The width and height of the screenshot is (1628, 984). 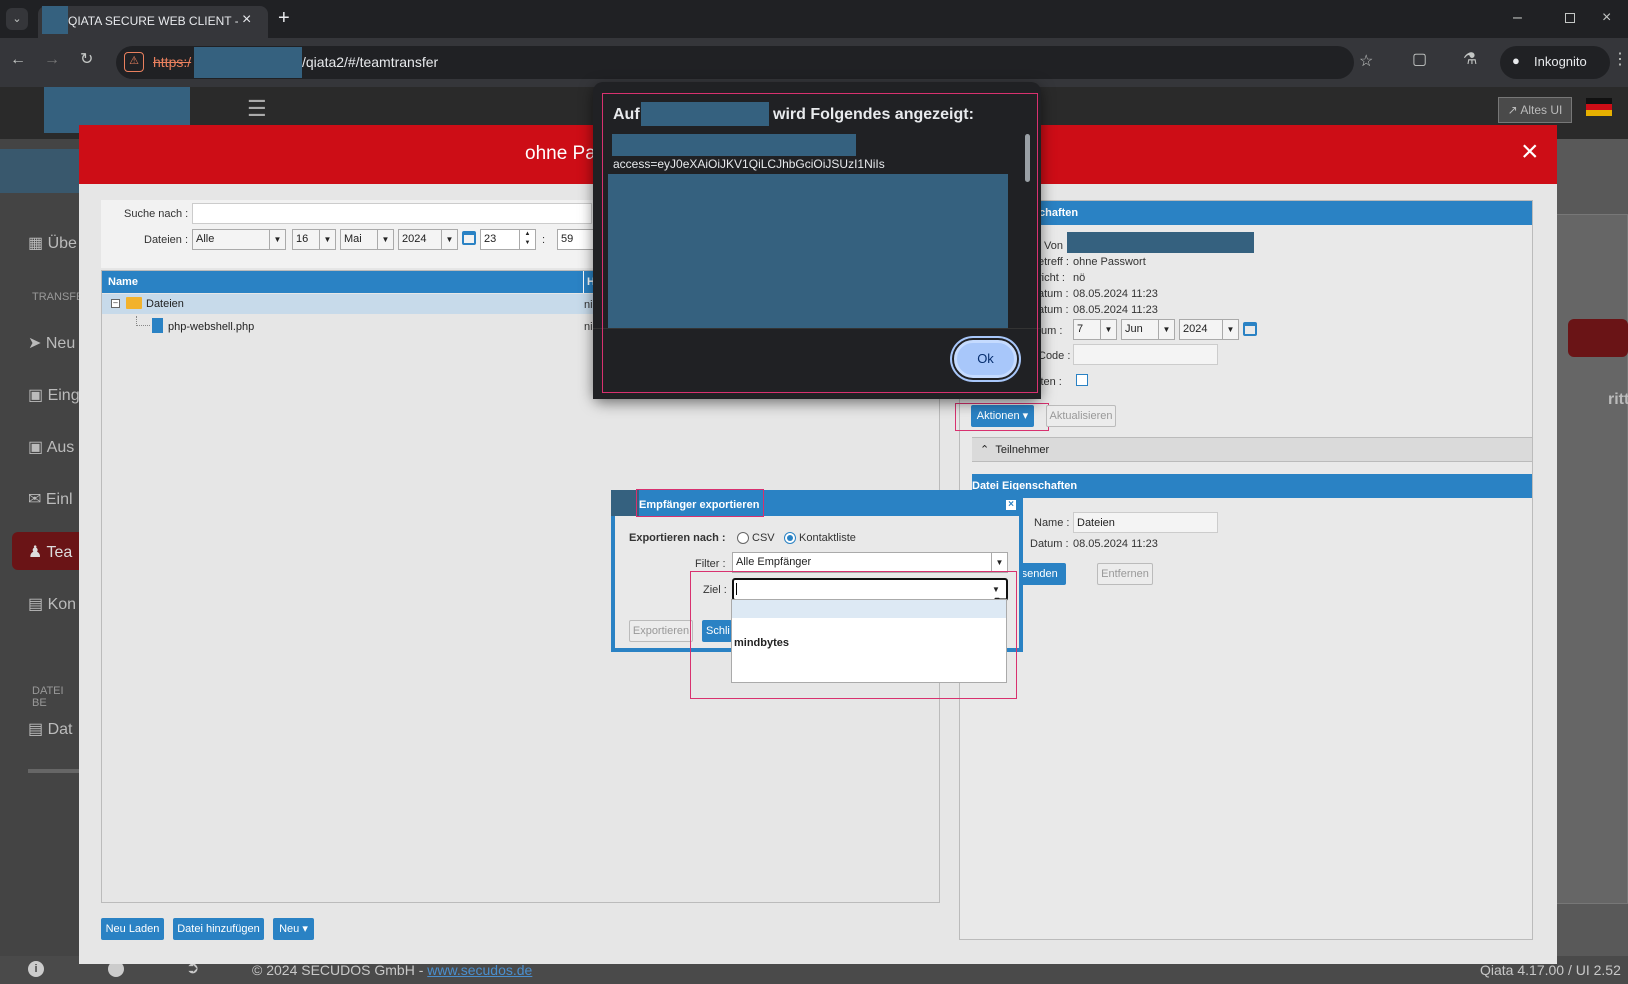 What do you see at coordinates (289, 929) in the screenshot?
I see `neu-label: Neu` at bounding box center [289, 929].